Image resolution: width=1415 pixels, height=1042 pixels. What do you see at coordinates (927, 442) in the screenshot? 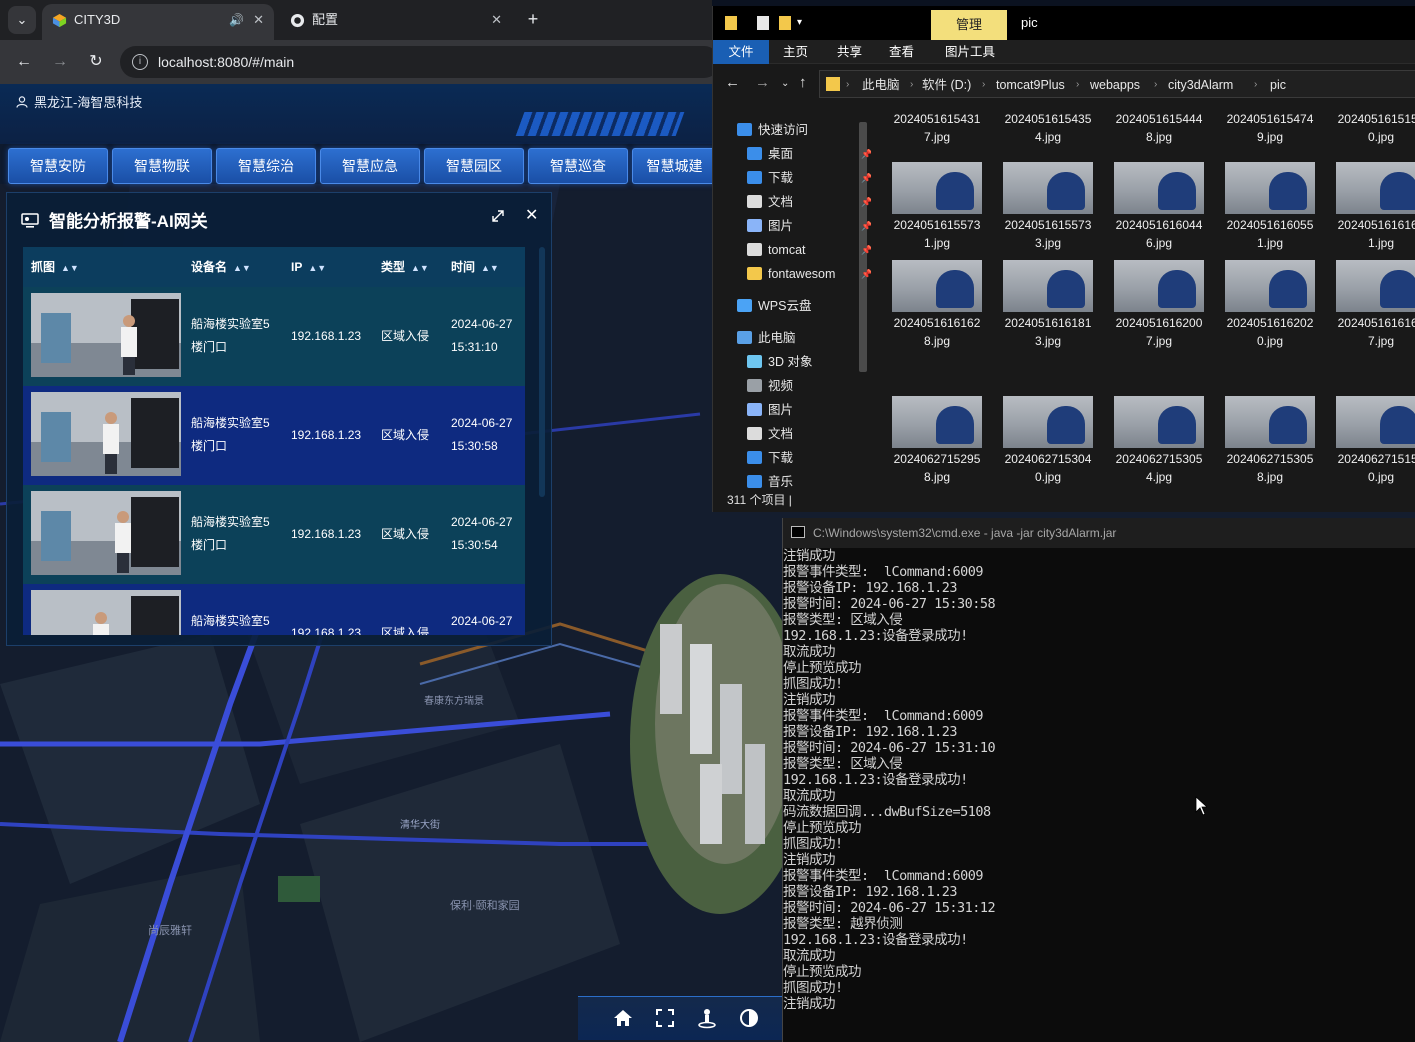
I see `file-item: 2024062715295 8.jpg` at bounding box center [927, 442].